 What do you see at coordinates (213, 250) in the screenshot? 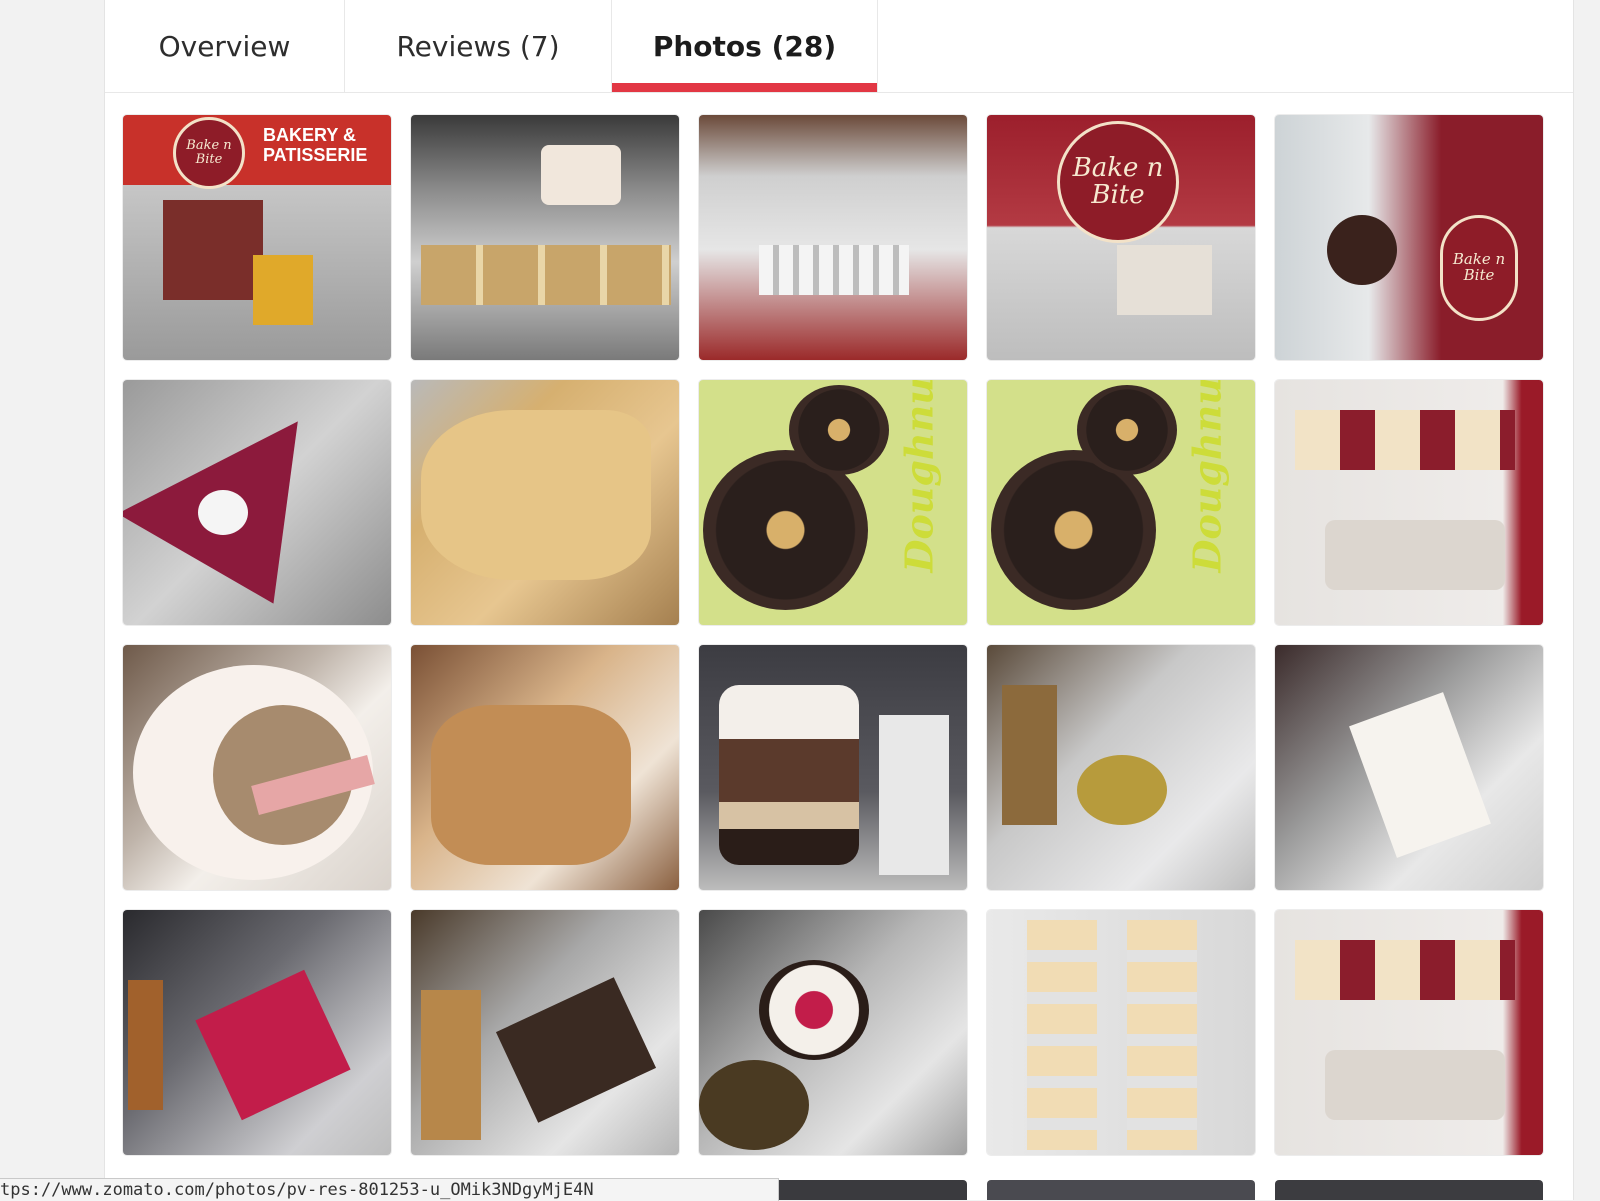
I see `shop-door` at bounding box center [213, 250].